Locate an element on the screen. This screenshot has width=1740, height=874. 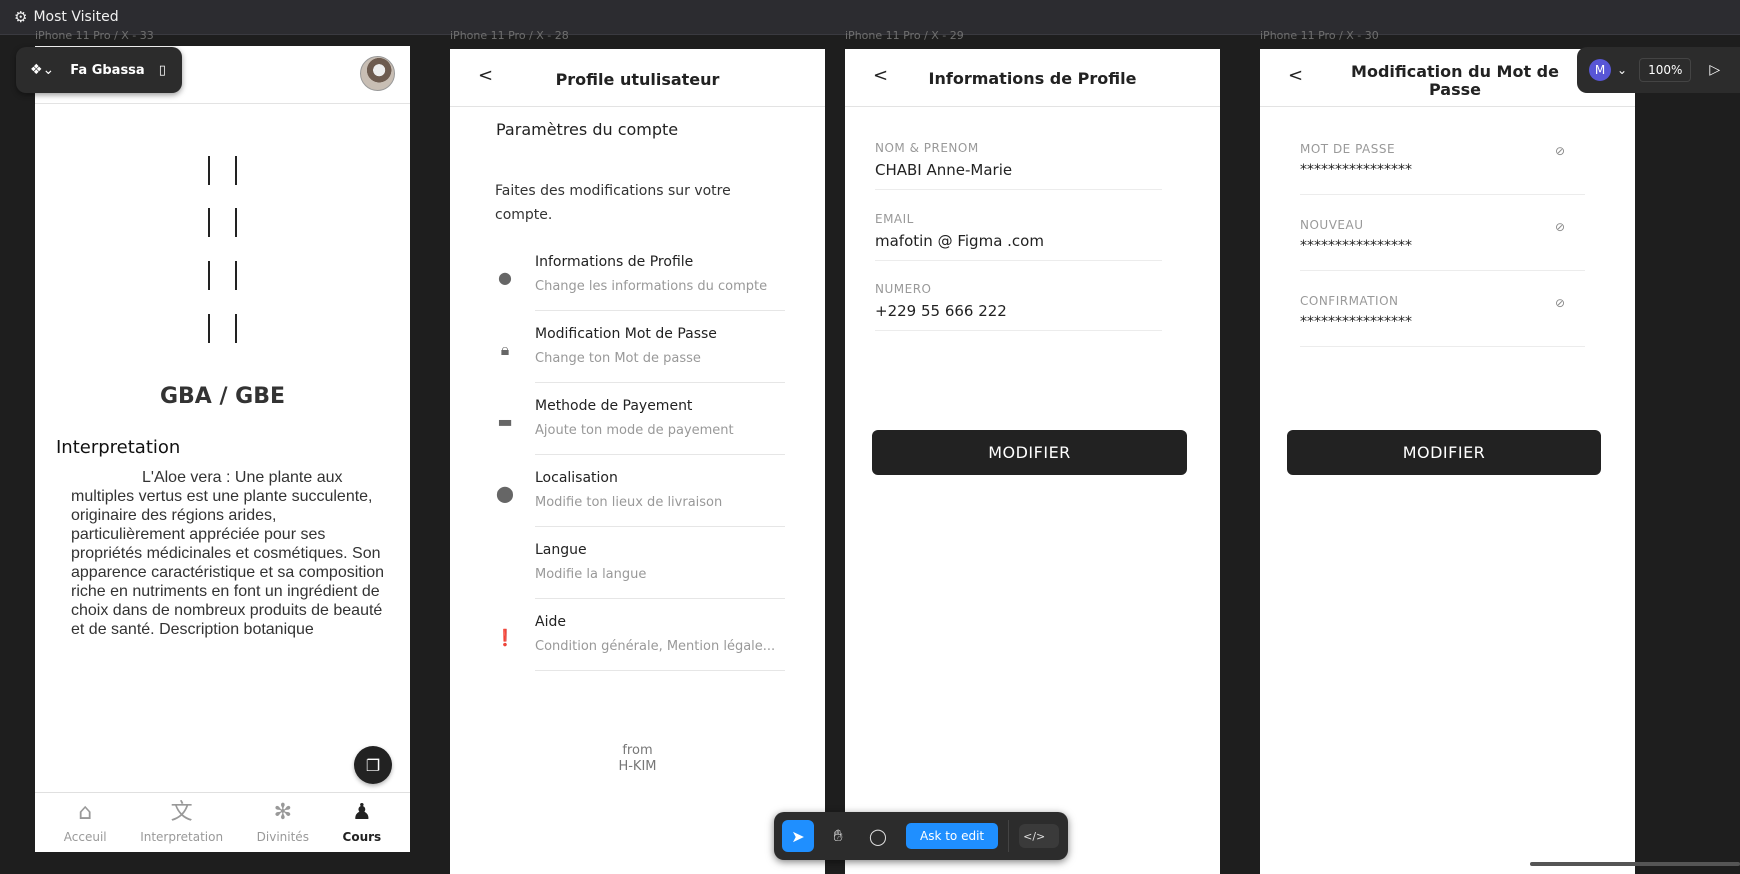
nav-bar: < Informations de Profile is located at coordinates (1032, 78).